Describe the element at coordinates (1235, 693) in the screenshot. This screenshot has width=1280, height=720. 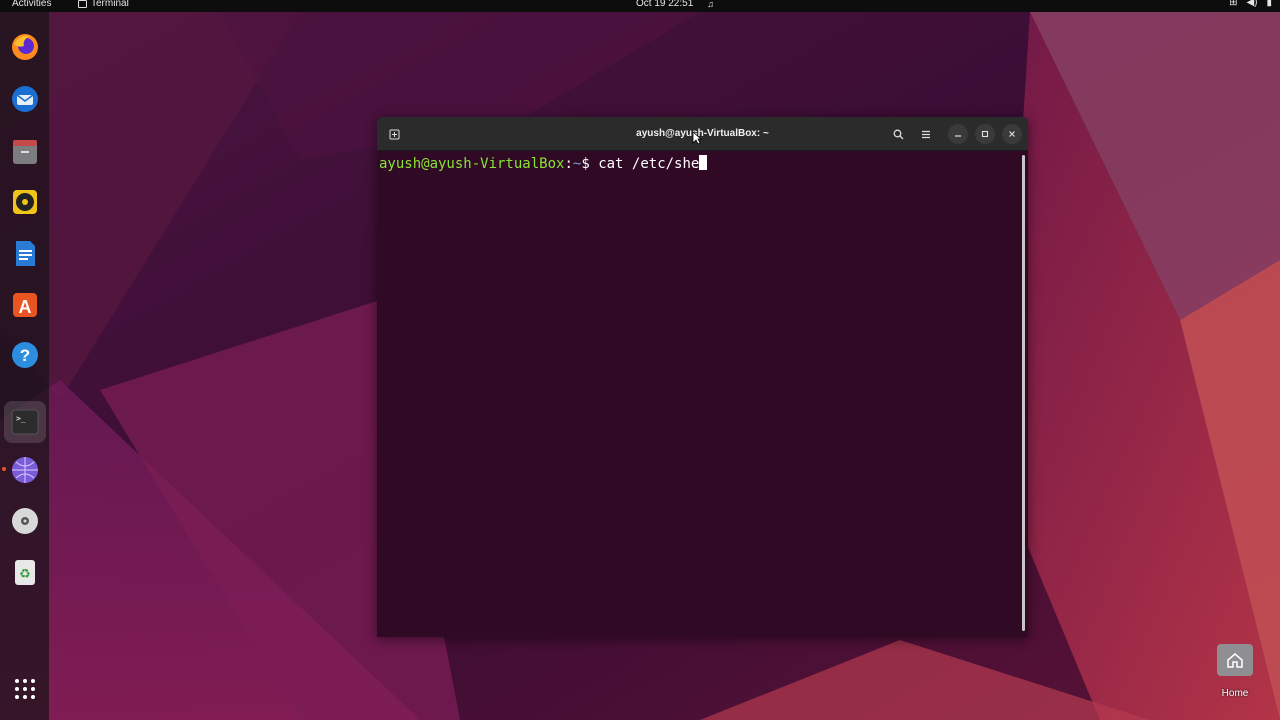
I see `home-folder-label: Home` at that location.